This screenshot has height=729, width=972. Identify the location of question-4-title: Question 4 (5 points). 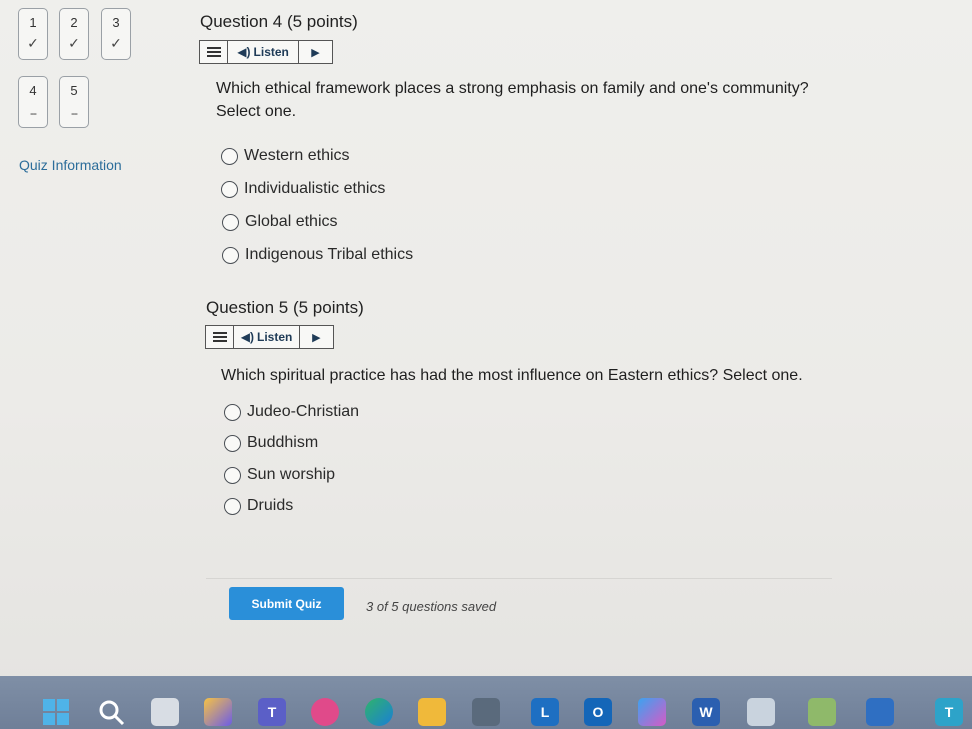
(279, 21).